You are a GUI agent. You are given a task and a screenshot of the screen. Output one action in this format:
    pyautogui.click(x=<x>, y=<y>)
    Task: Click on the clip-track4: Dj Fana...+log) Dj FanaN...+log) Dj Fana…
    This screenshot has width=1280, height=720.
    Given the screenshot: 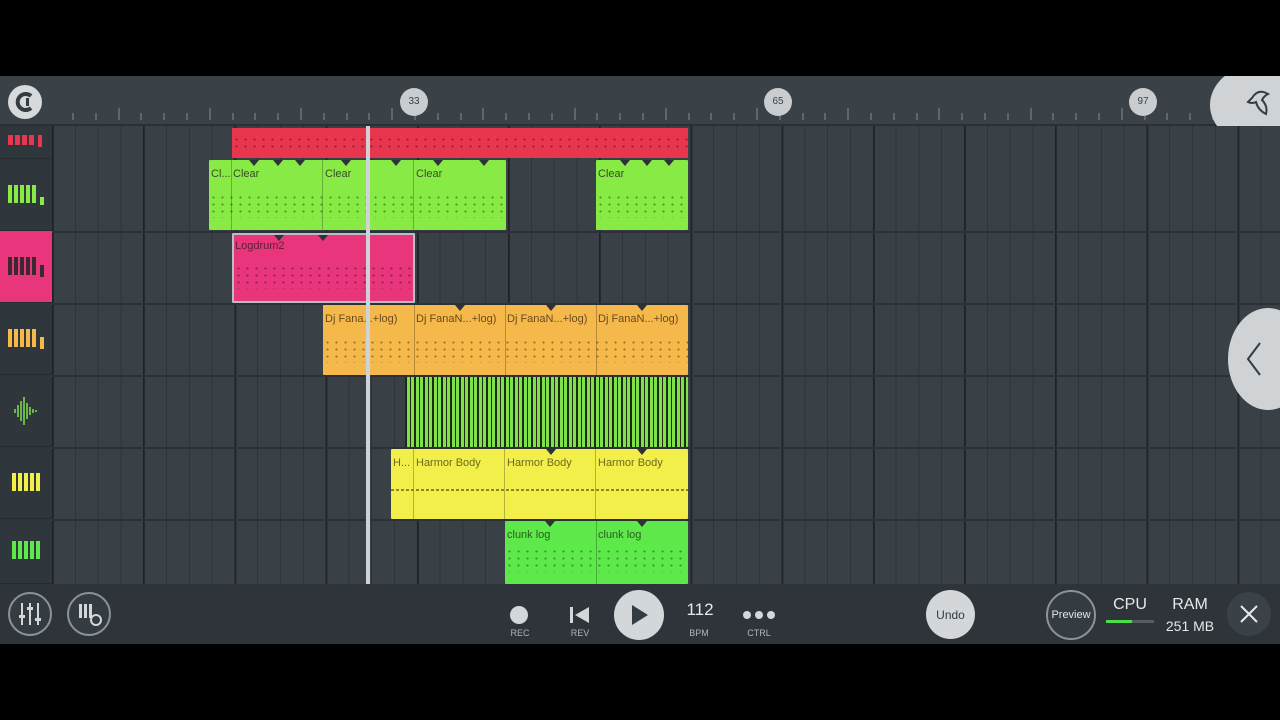 What is the action you would take?
    pyautogui.click(x=505, y=340)
    